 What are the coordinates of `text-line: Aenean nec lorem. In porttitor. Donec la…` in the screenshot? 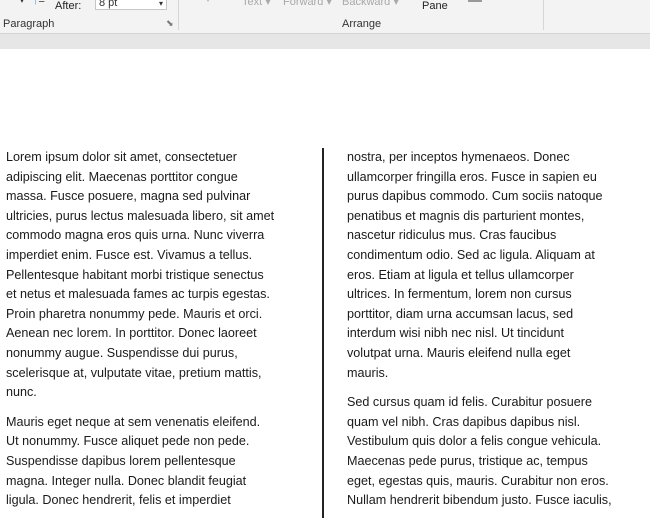 It's located at (131, 333).